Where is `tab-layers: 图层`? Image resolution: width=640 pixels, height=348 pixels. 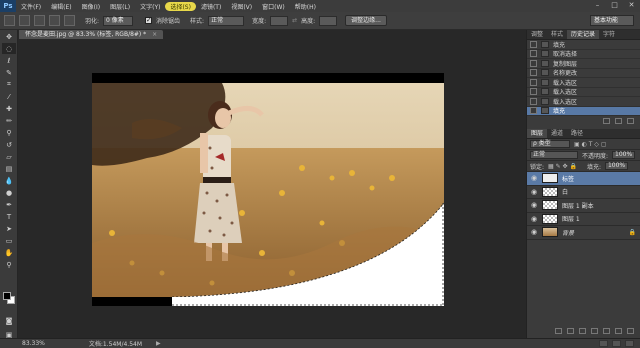
tab-layers: 图层 is located at coordinates (537, 133).